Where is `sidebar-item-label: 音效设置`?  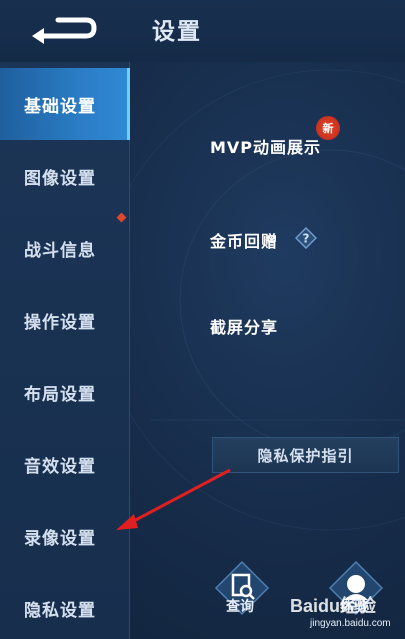 sidebar-item-label: 音效设置 is located at coordinates (60, 466).